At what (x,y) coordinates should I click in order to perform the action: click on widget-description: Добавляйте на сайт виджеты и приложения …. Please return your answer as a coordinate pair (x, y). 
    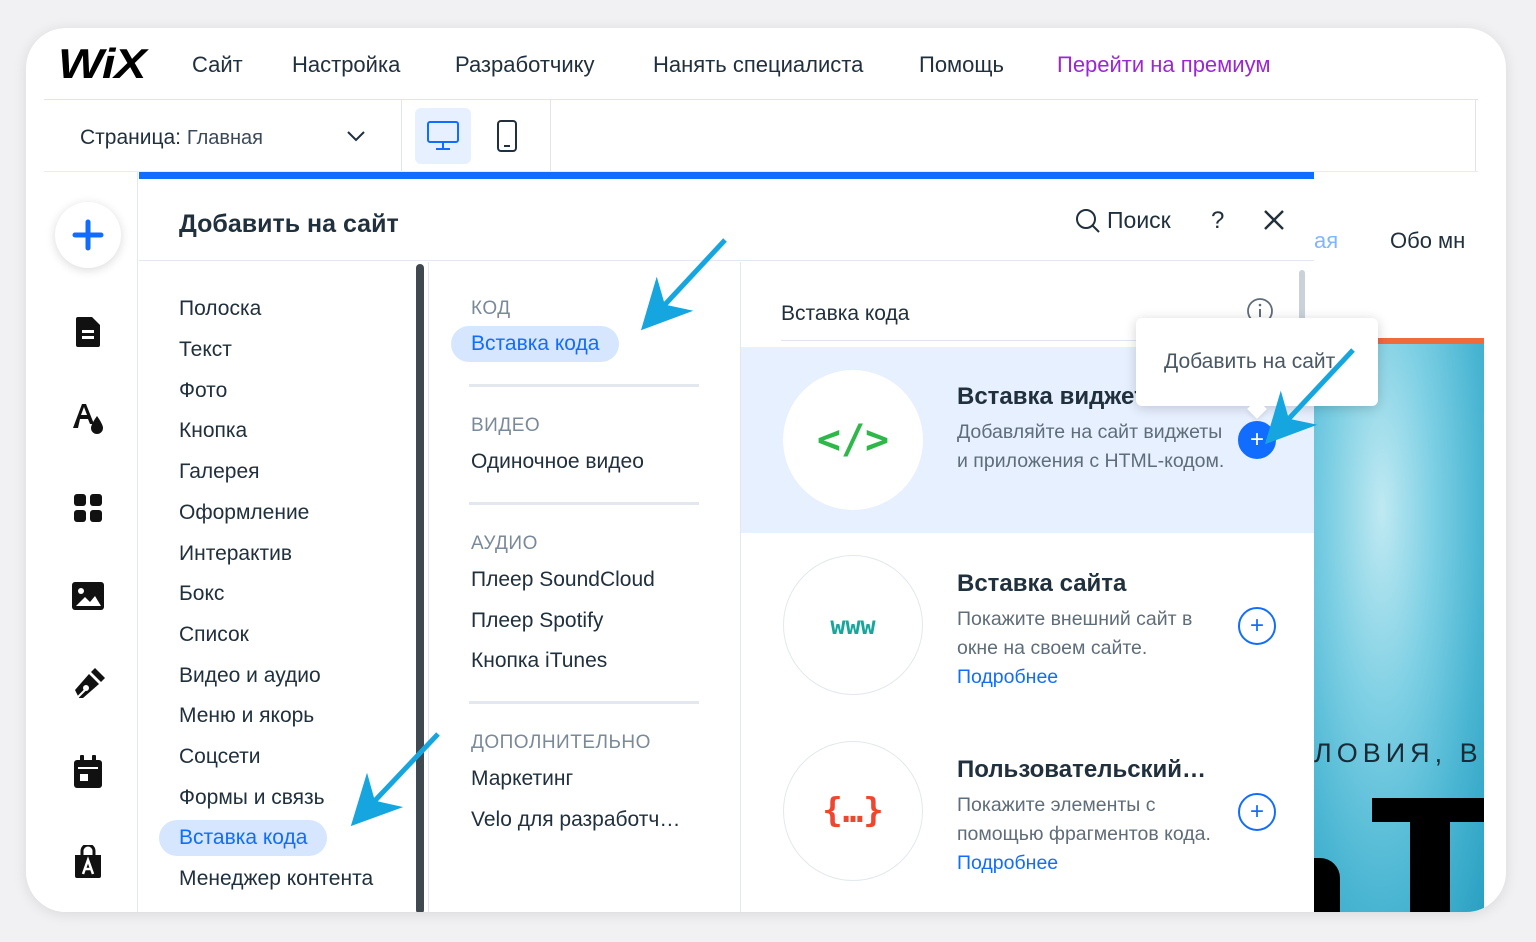
    Looking at the image, I should click on (1091, 446).